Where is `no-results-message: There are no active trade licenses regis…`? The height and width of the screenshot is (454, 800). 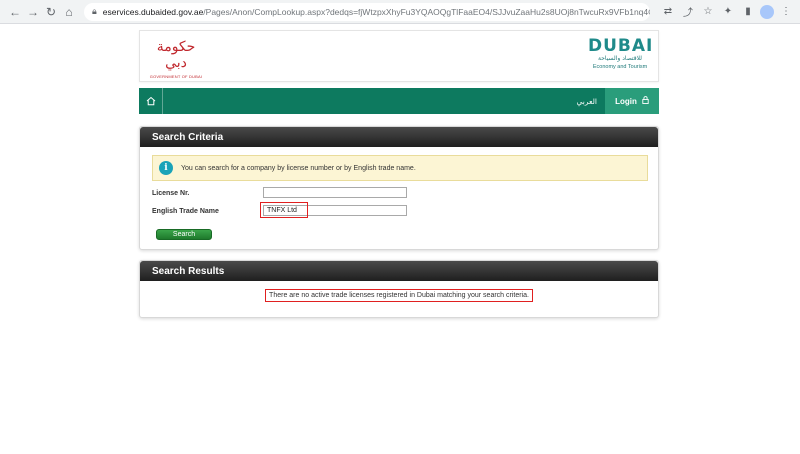
no-results-message: There are no active trade licenses regis… is located at coordinates (399, 295).